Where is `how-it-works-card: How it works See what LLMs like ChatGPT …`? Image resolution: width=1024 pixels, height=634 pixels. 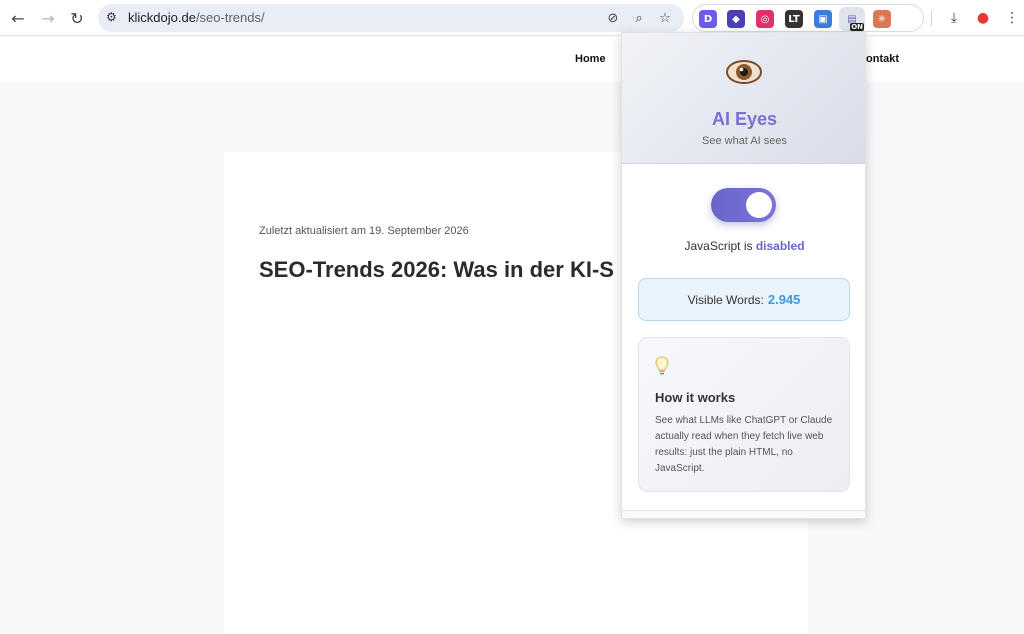 how-it-works-card: How it works See what LLMs like ChatGPT … is located at coordinates (744, 414).